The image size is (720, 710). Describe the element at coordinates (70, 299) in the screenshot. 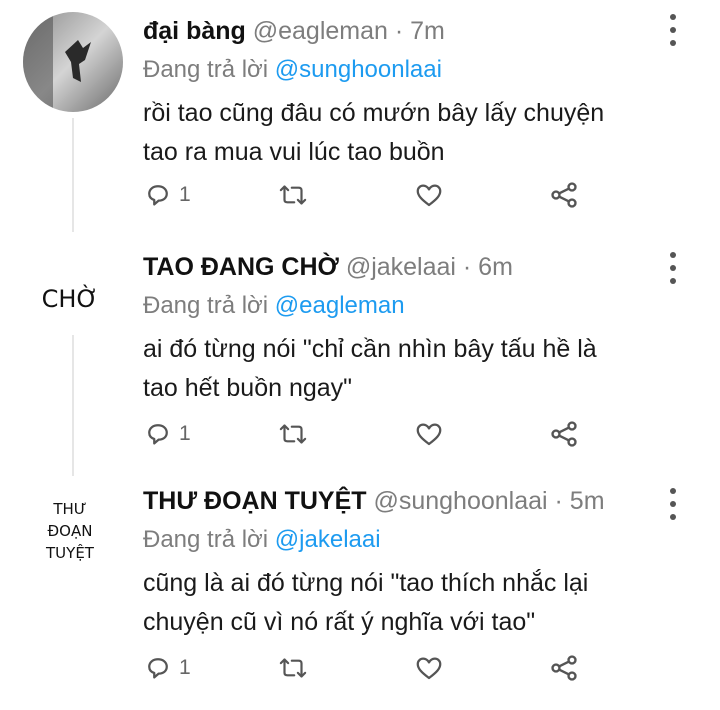

I see `avatar: CHỜ` at that location.